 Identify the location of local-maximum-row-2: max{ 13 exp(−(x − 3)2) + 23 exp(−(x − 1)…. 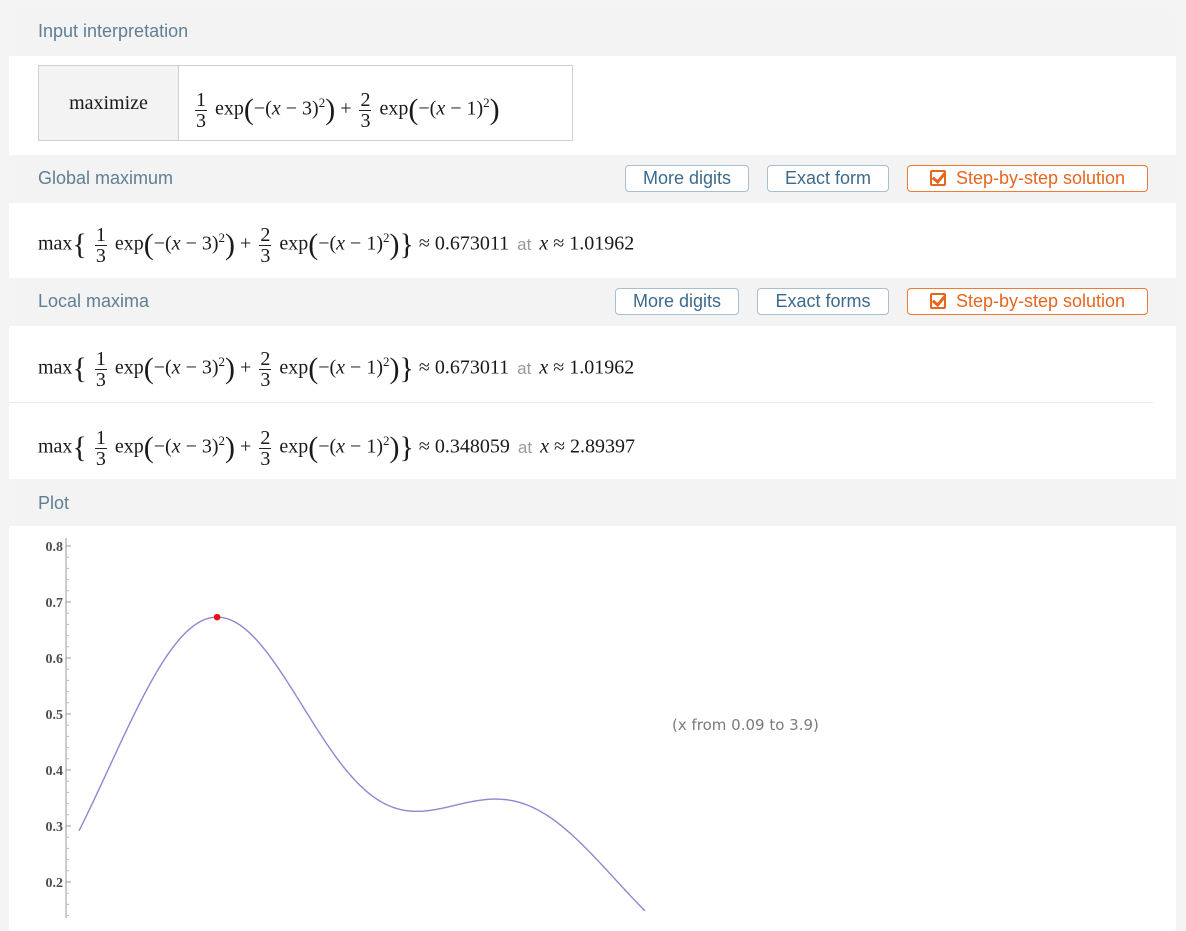
(336, 448).